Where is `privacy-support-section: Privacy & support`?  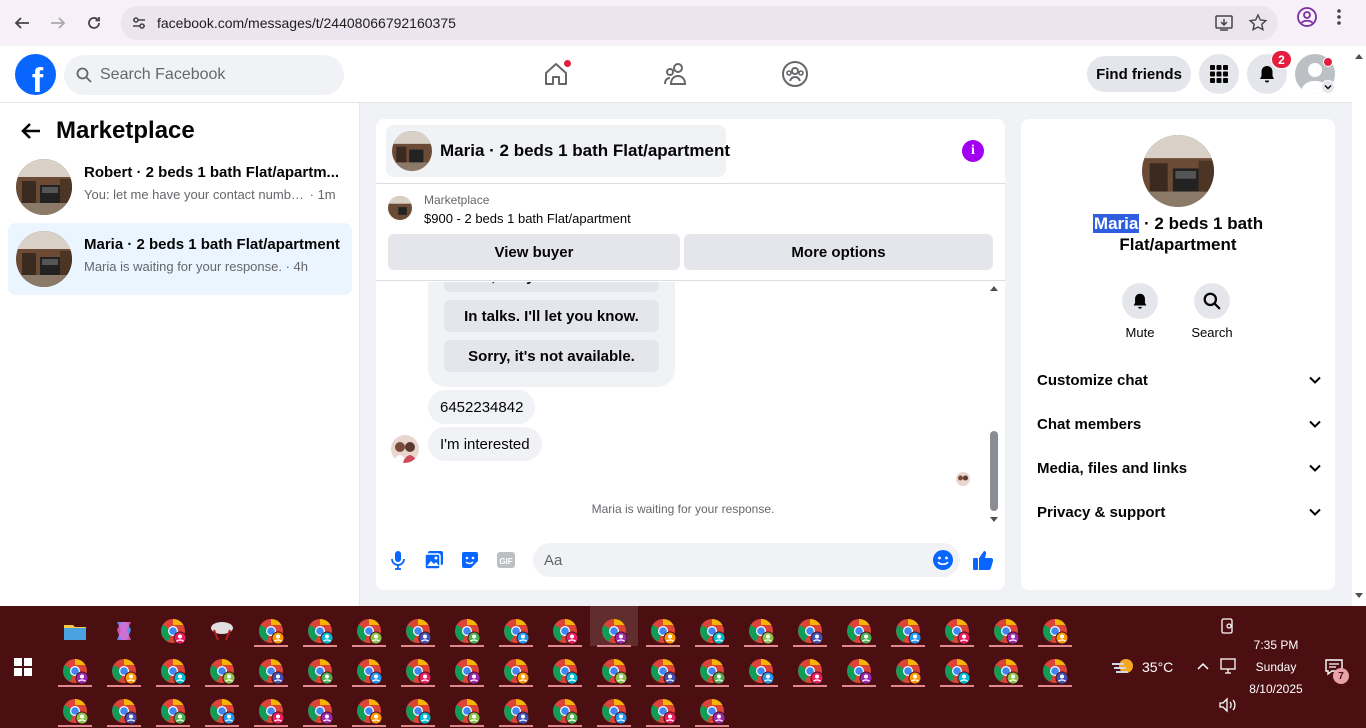 privacy-support-section: Privacy & support is located at coordinates (1179, 512).